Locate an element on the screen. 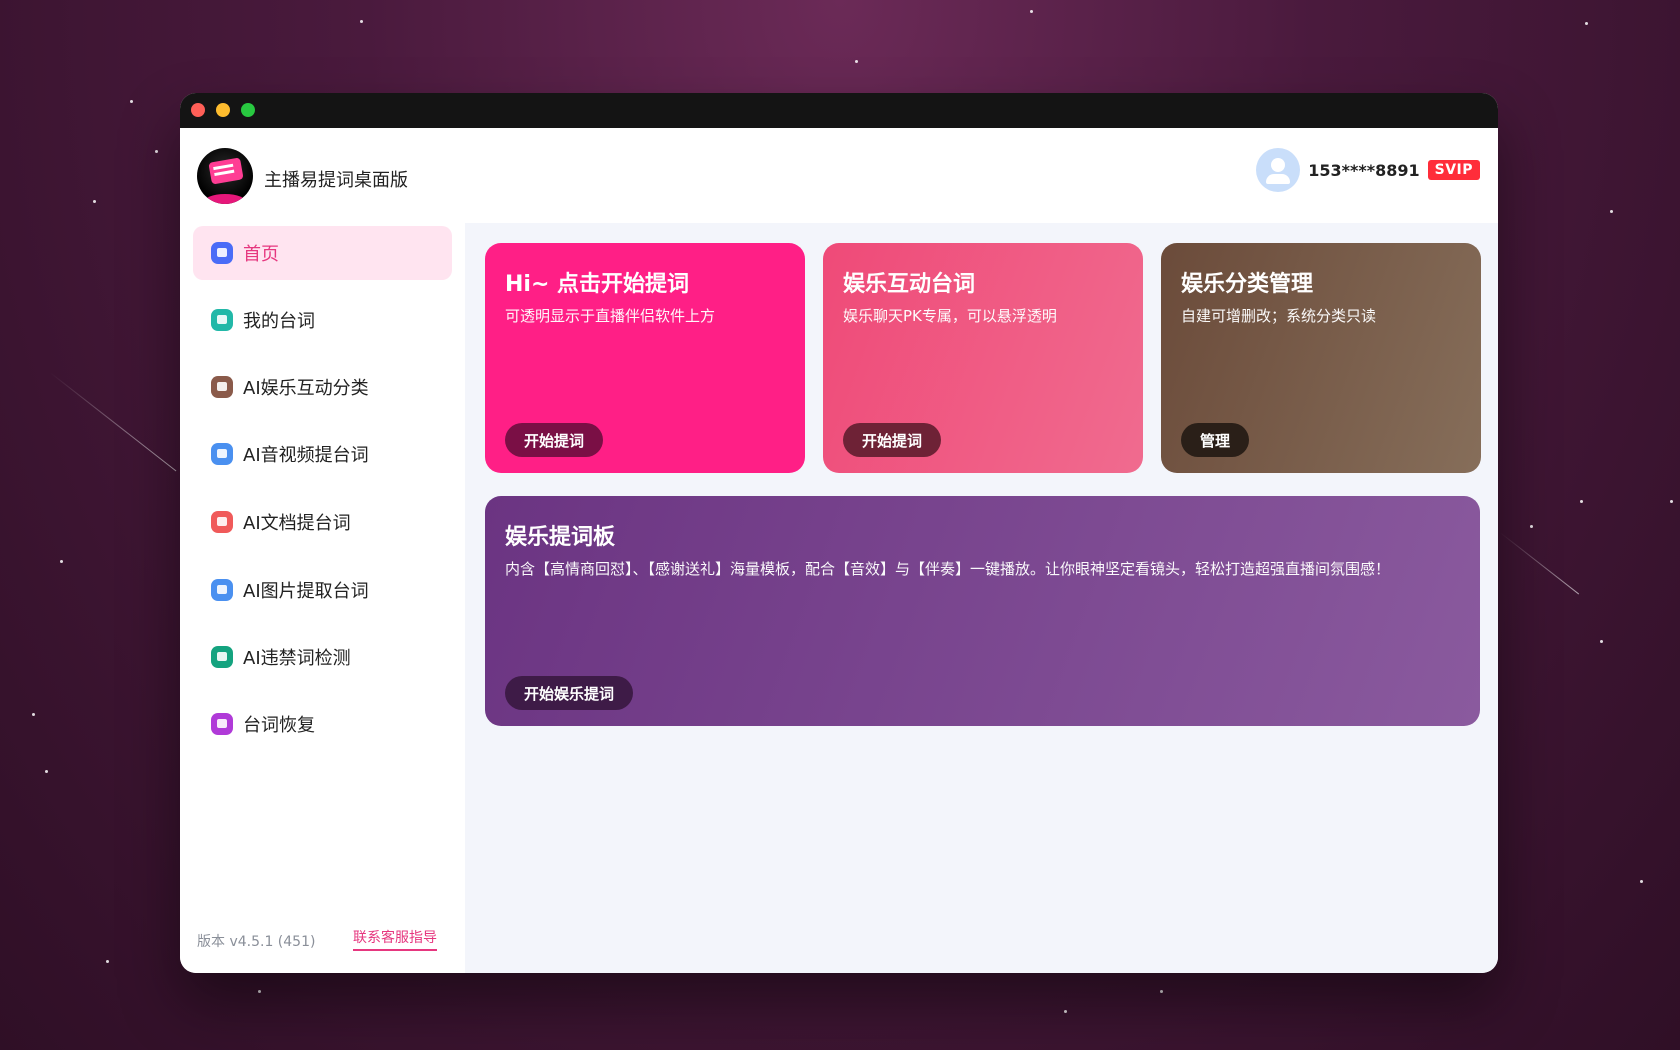  vip-badge: SVIP is located at coordinates (1453, 170).